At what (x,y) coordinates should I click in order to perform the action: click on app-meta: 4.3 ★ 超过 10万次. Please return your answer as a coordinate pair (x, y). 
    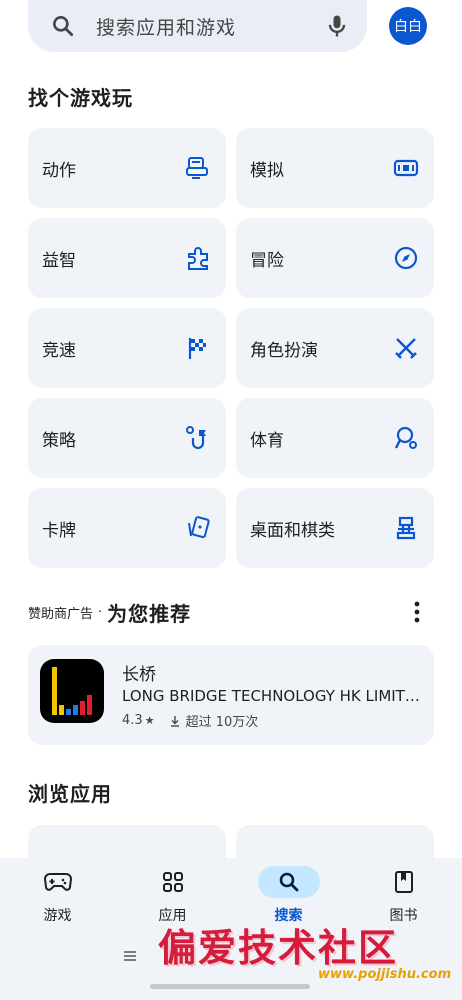
    Looking at the image, I should click on (190, 720).